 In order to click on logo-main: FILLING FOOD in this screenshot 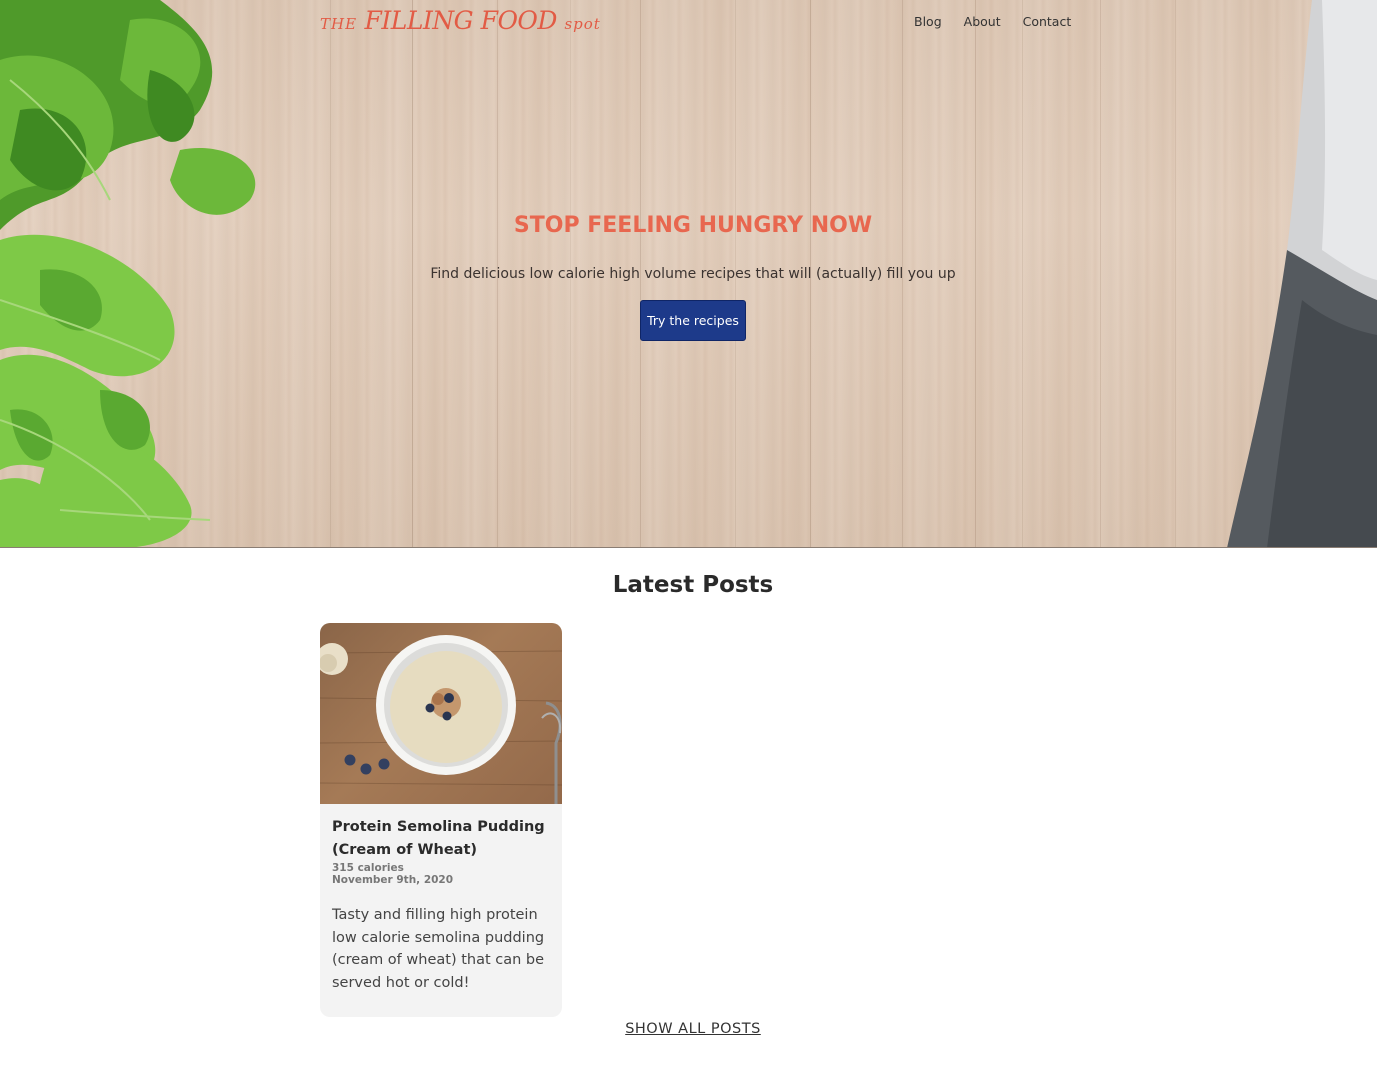, I will do `click(461, 20)`.